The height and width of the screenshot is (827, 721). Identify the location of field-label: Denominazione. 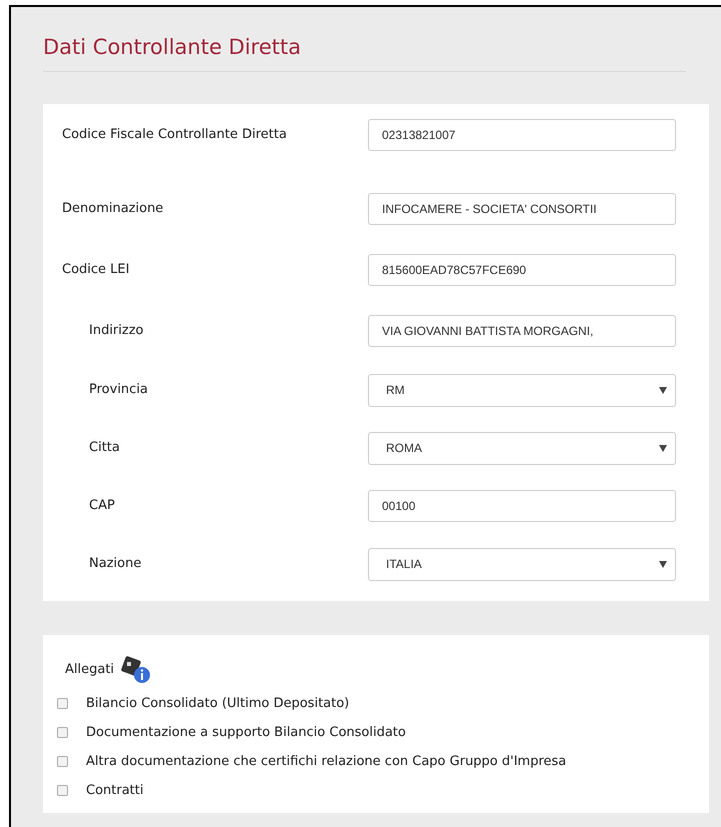
(113, 209).